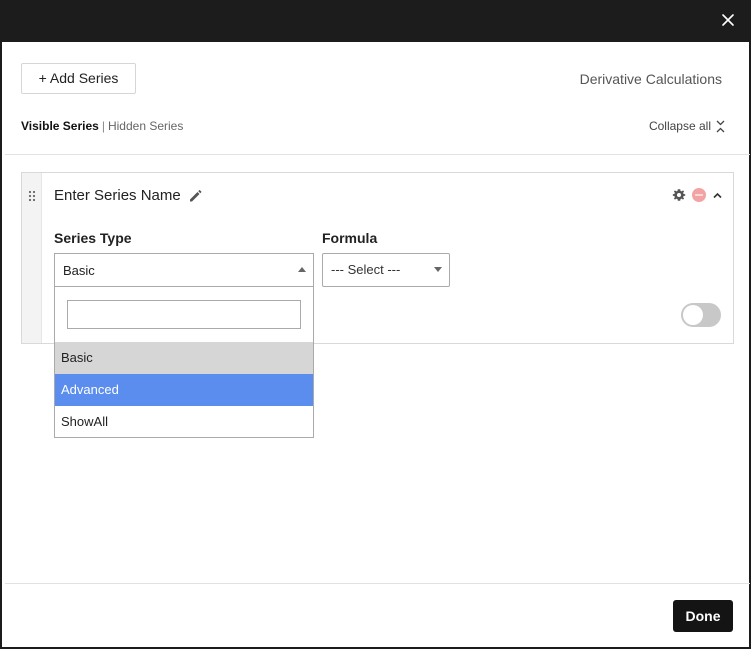  I want to click on dropdown-options: Basic Advanced ShowAll, so click(184, 390).